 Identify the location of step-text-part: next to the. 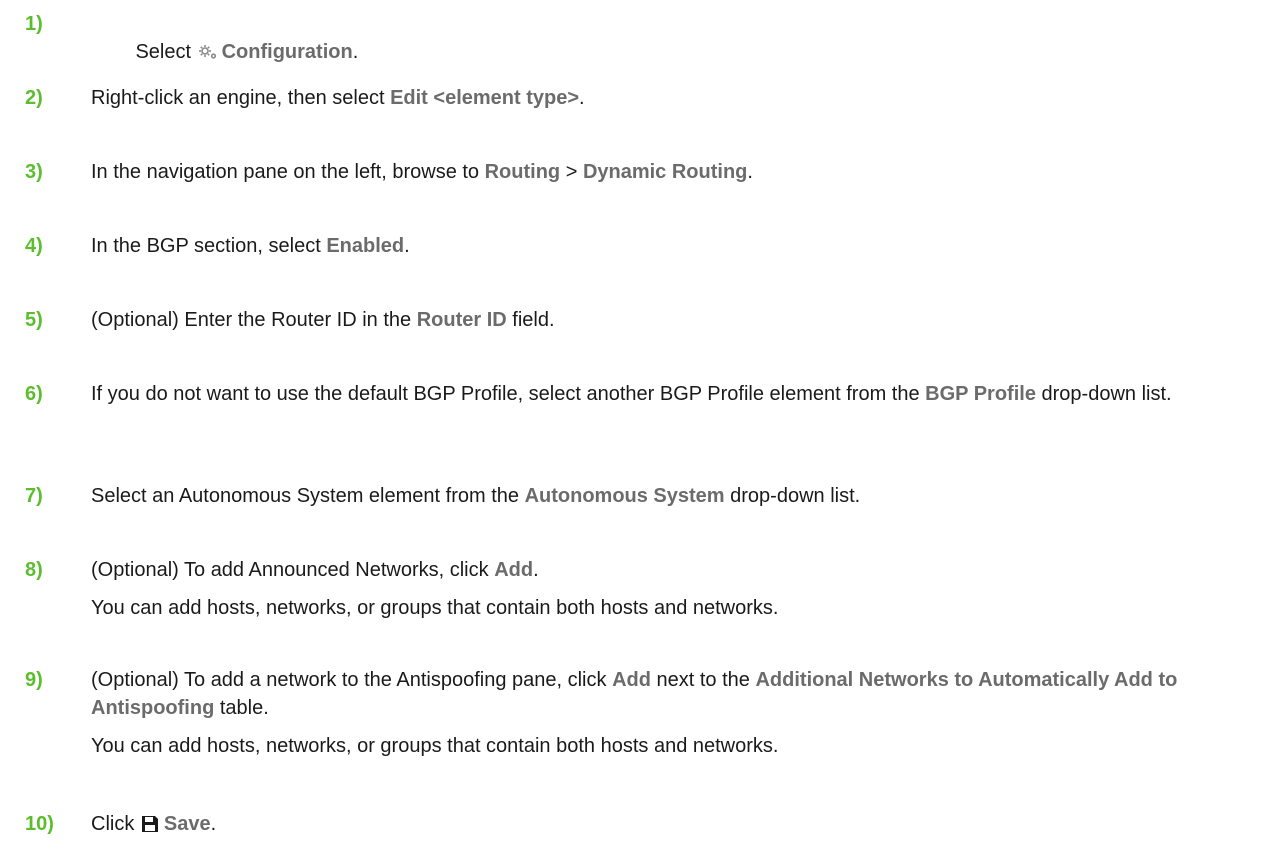
(703, 680).